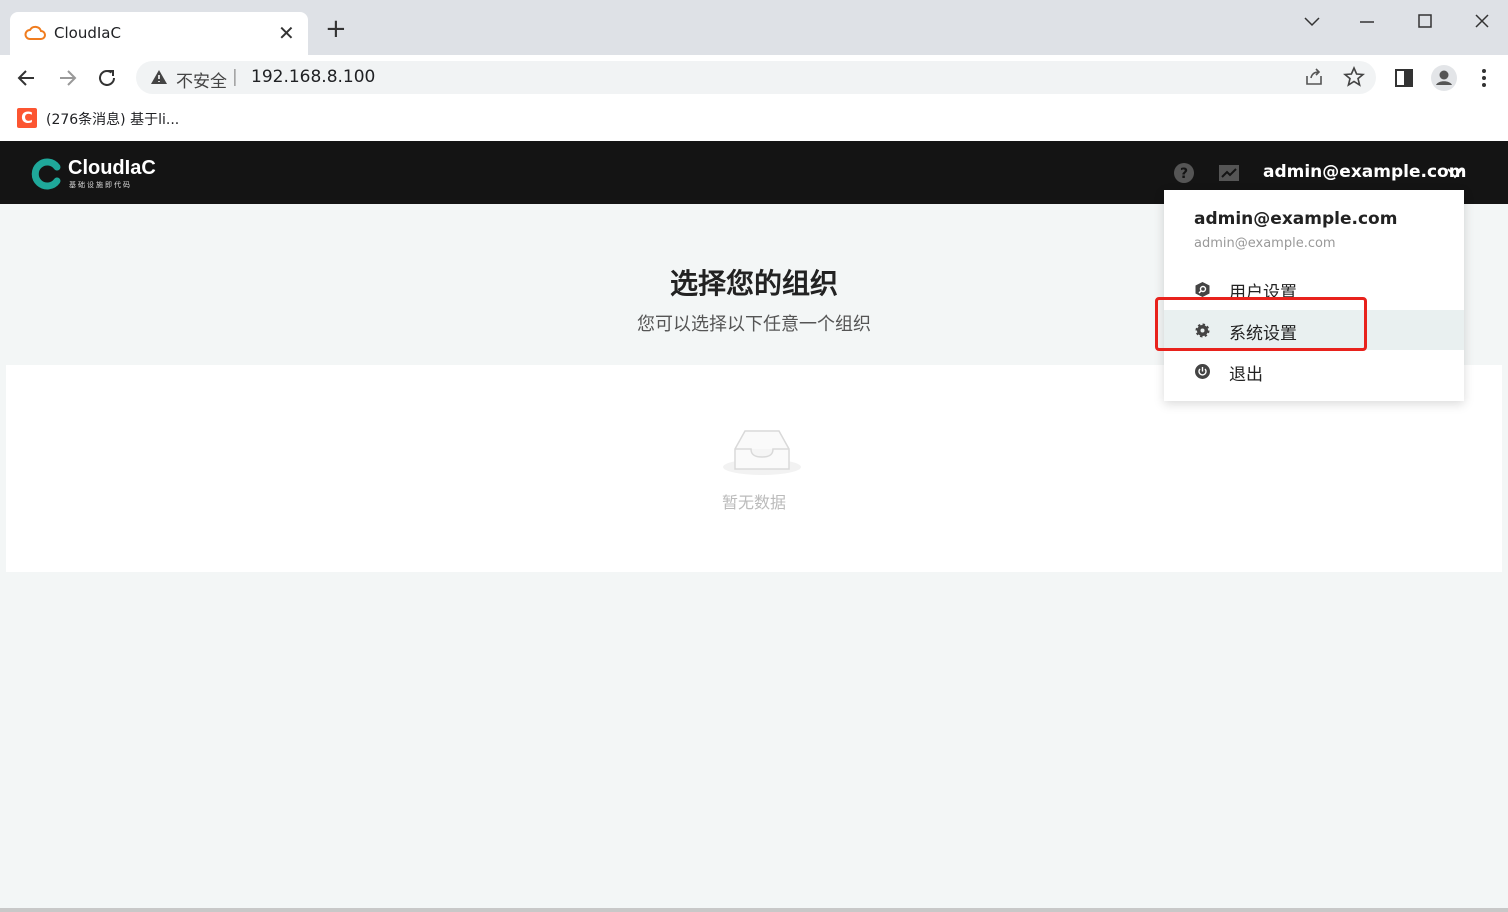  Describe the element at coordinates (336, 29) in the screenshot. I see `new-tab-button: +` at that location.